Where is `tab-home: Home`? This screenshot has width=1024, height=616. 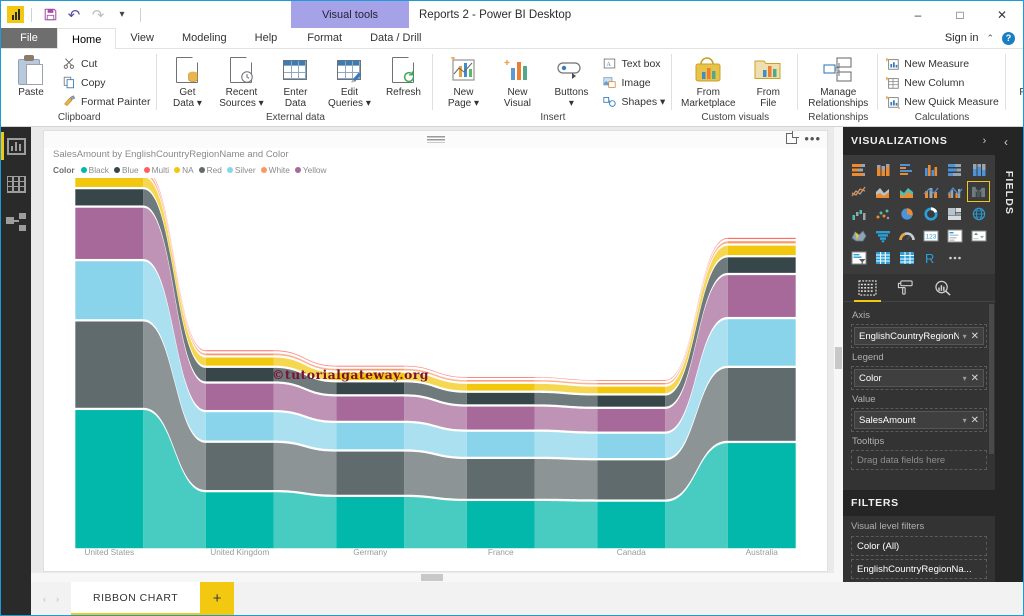
tab-home: Home is located at coordinates (87, 39).